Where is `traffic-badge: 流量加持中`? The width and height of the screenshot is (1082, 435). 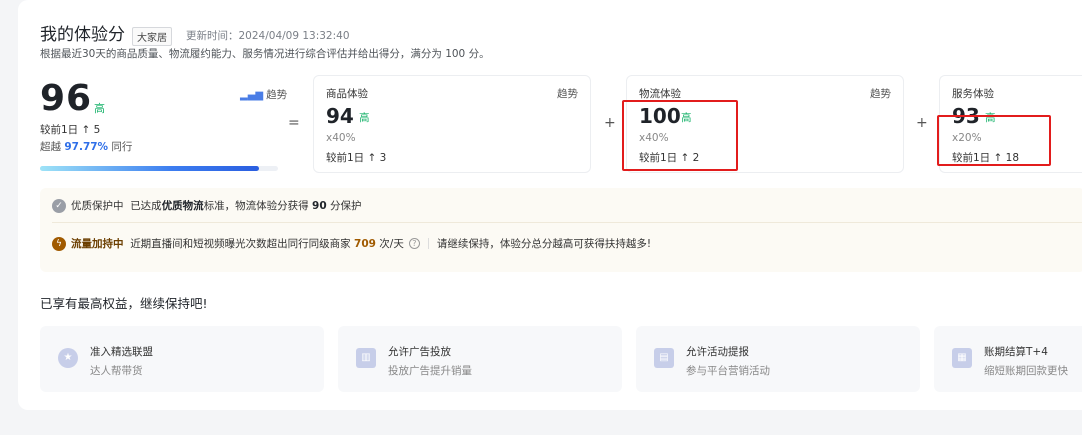
traffic-badge: 流量加持中 is located at coordinates (97, 244).